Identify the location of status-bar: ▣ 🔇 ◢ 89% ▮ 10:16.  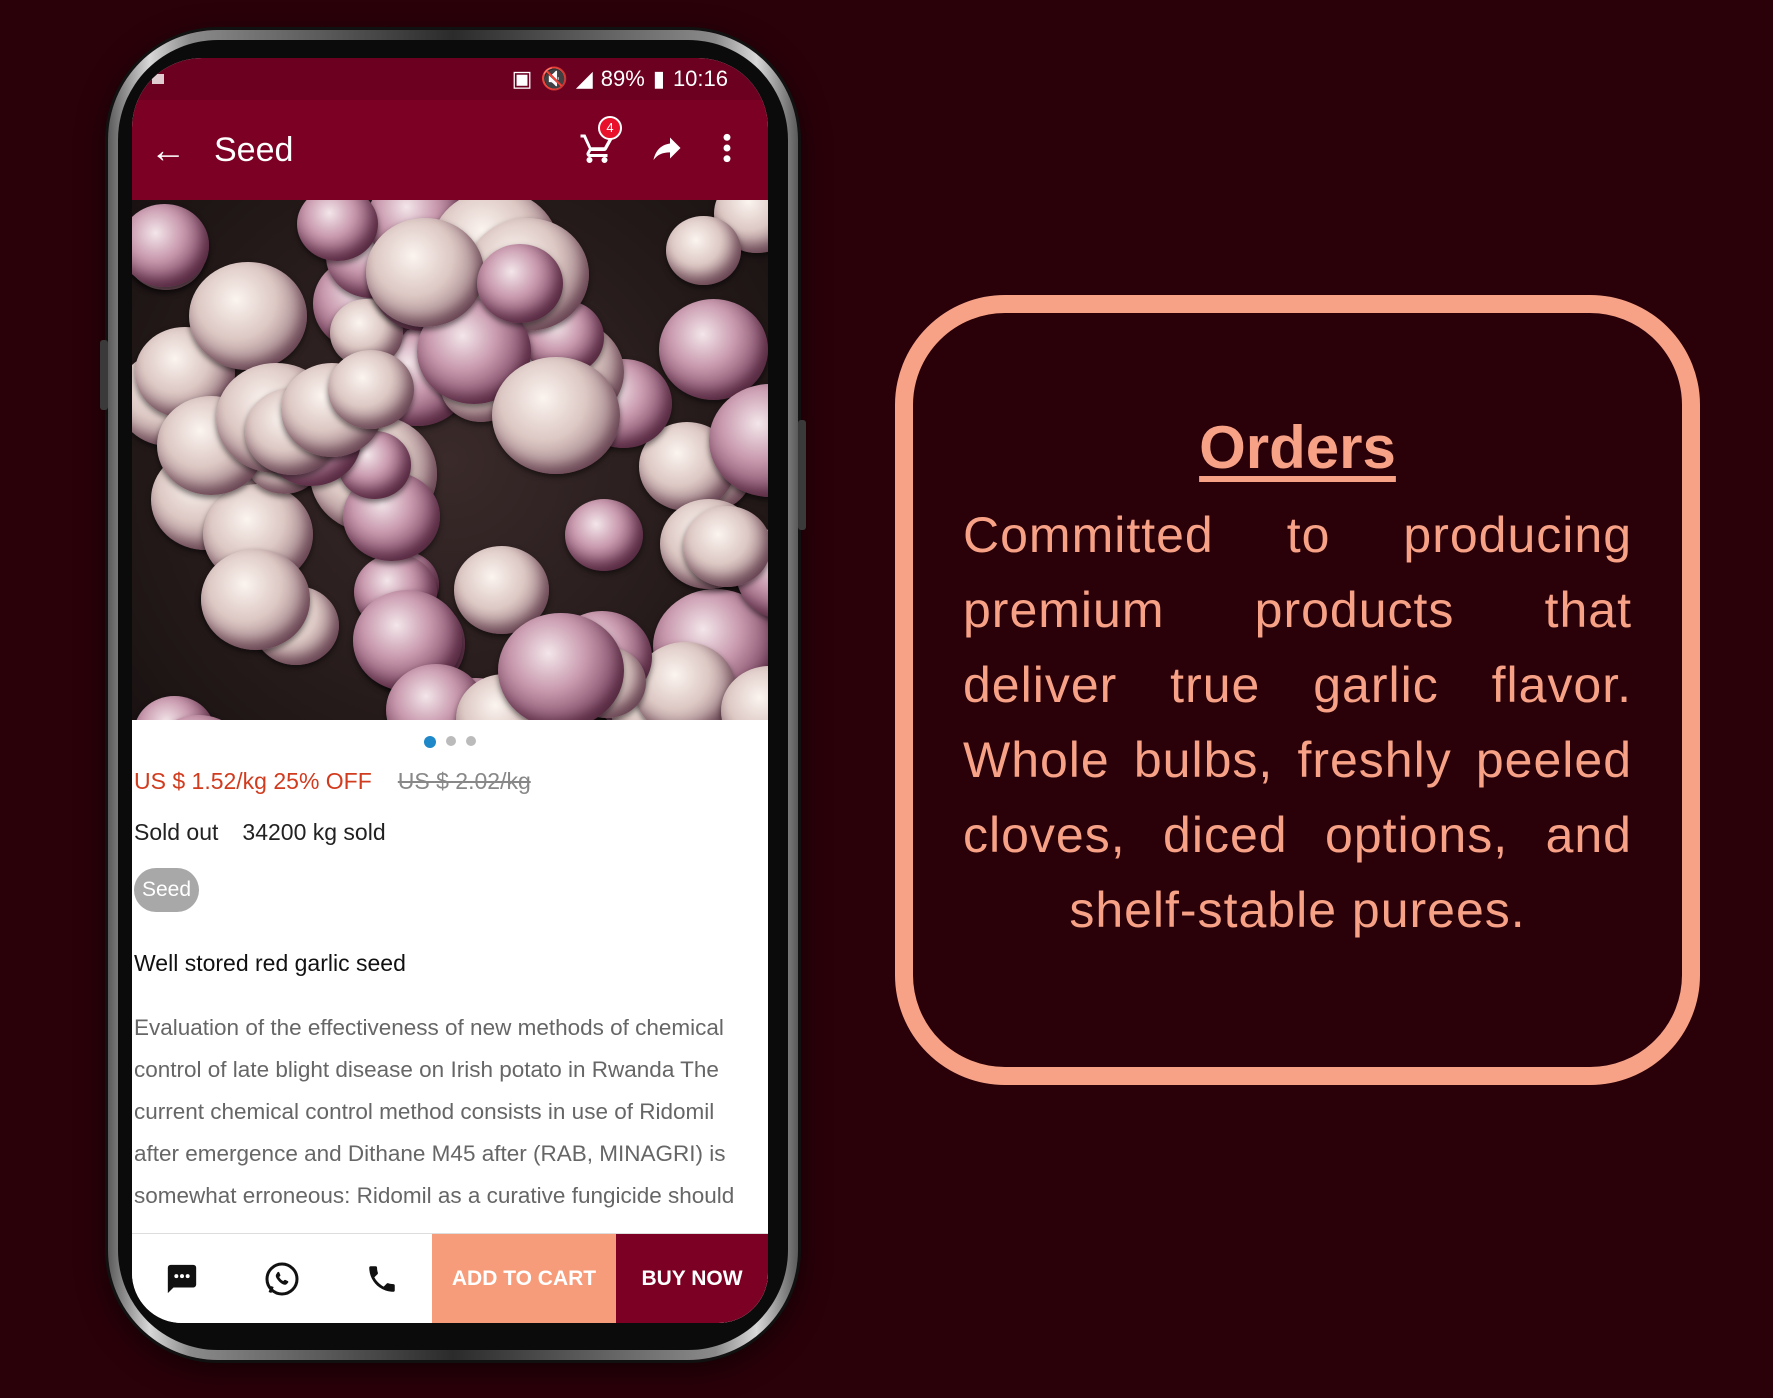
(450, 79).